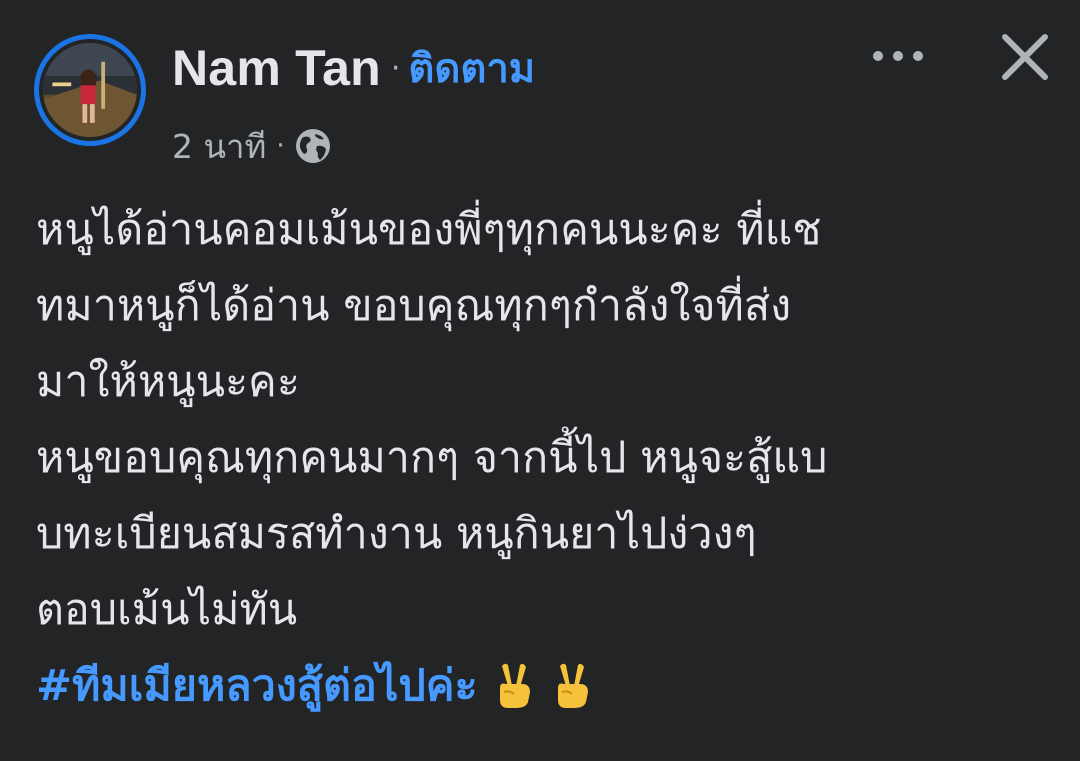  What do you see at coordinates (396, 534) in the screenshot?
I see `post-text-line: บทะเบียนสมรสทำงาน หนูกินยาไปง่วงๆ` at bounding box center [396, 534].